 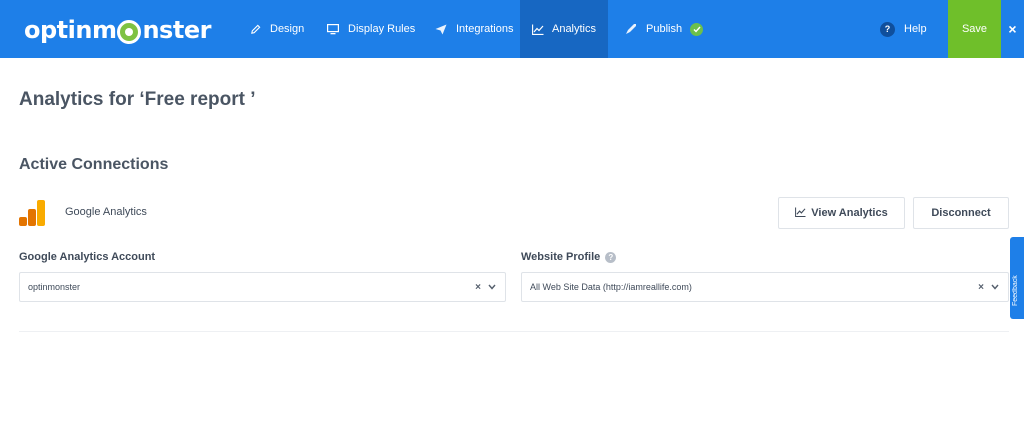 I want to click on view-analytics-button: View Analytics, so click(x=841, y=213).